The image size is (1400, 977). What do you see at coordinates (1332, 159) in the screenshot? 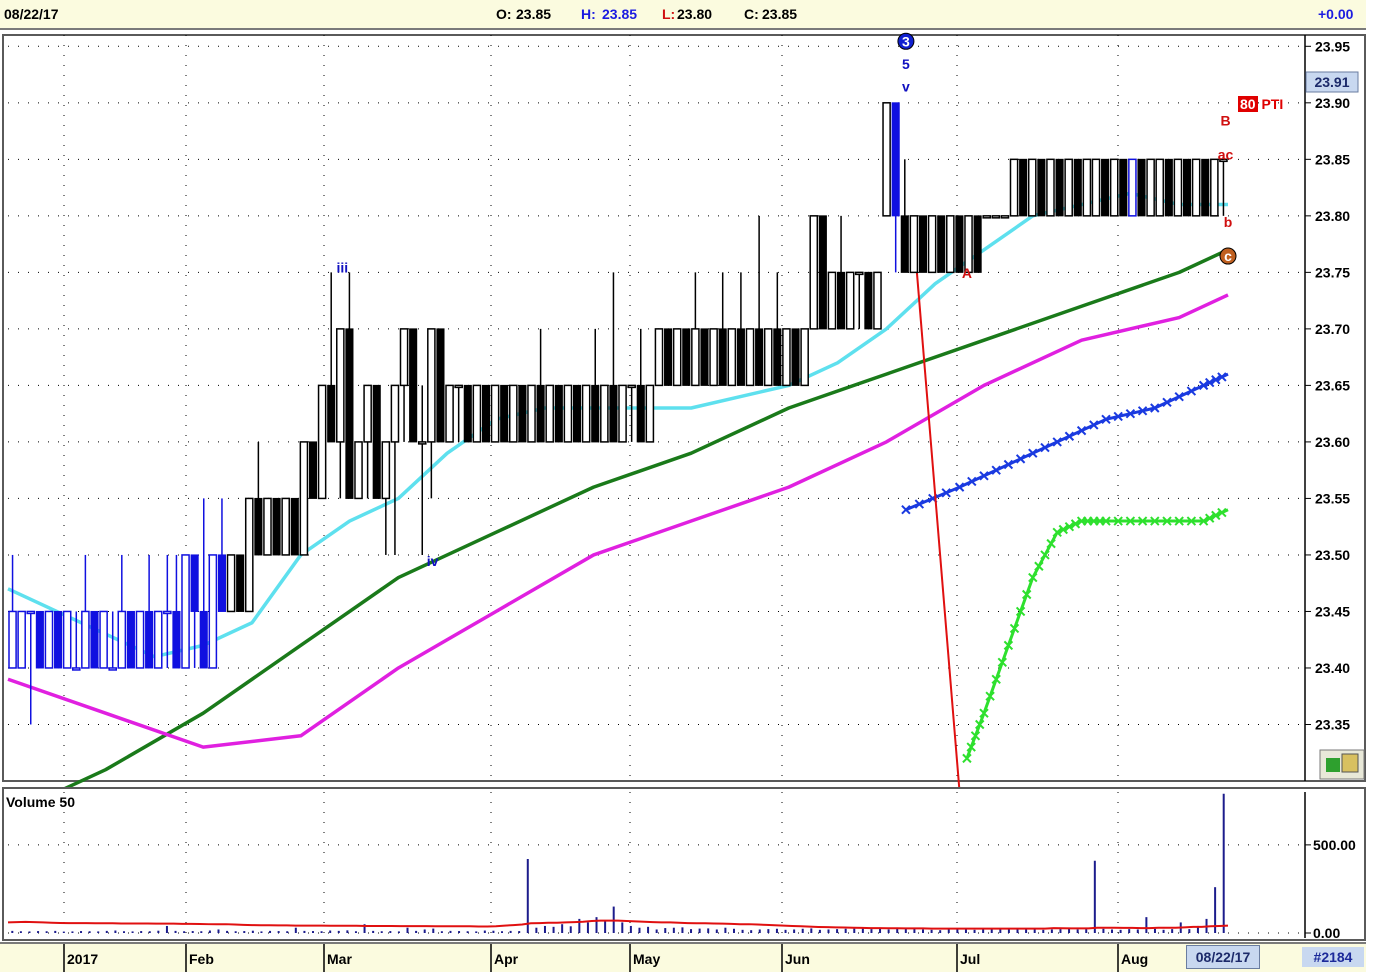
I see `price-tick-label: 23.85` at bounding box center [1332, 159].